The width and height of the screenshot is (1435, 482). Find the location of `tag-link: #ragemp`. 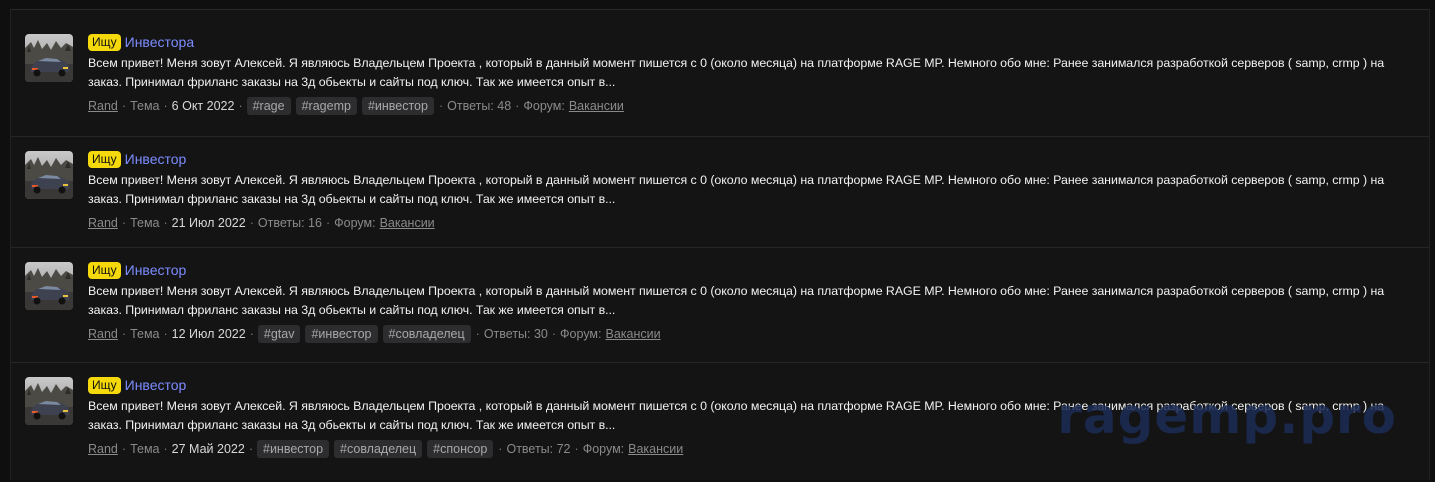

tag-link: #ragemp is located at coordinates (326, 106).